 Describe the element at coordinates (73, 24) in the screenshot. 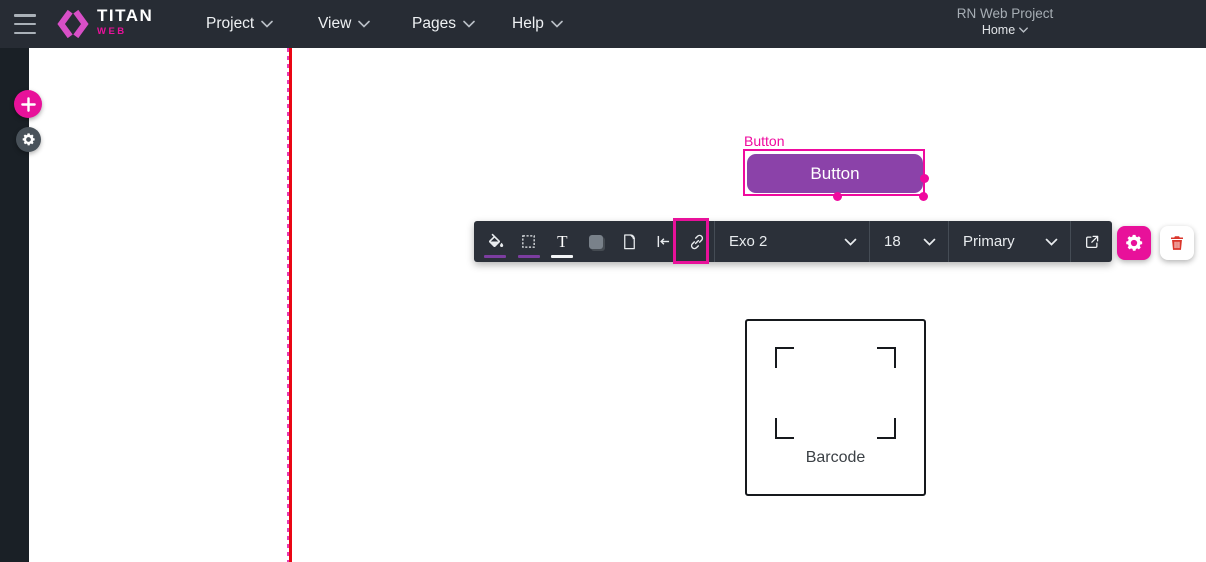

I see `titan-logo-icon` at that location.